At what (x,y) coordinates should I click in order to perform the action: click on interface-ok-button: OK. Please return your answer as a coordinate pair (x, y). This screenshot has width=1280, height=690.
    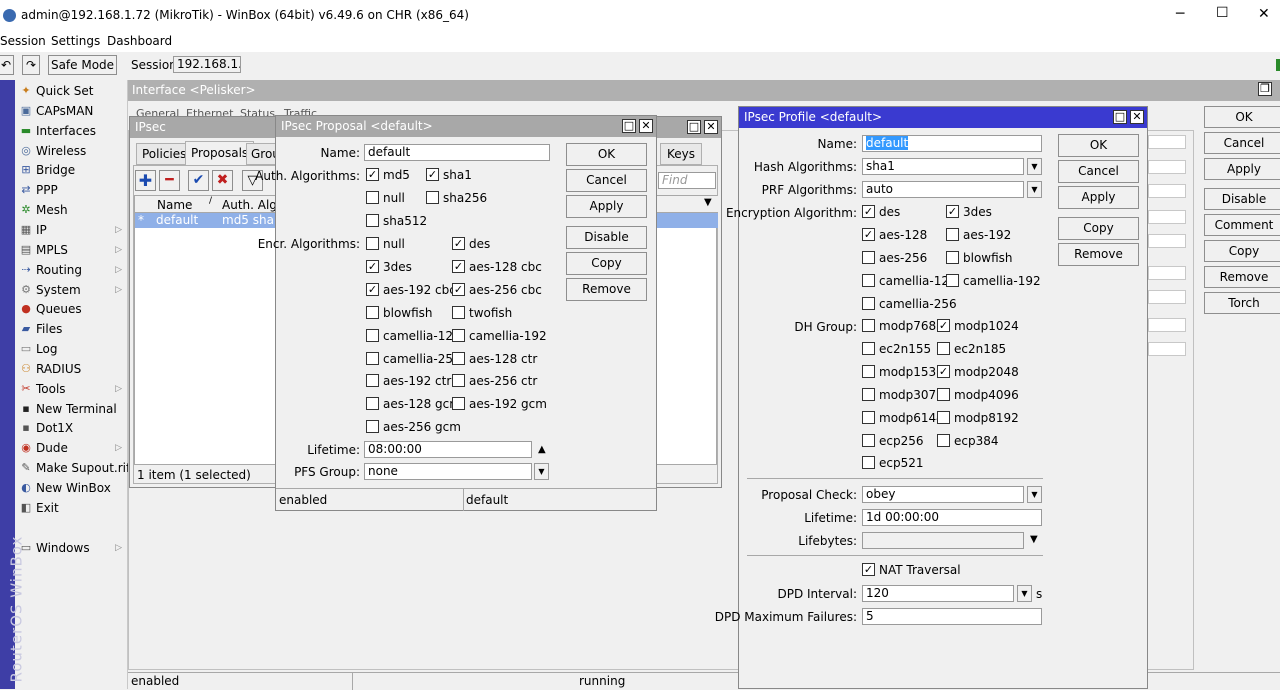
    Looking at the image, I should click on (1242, 117).